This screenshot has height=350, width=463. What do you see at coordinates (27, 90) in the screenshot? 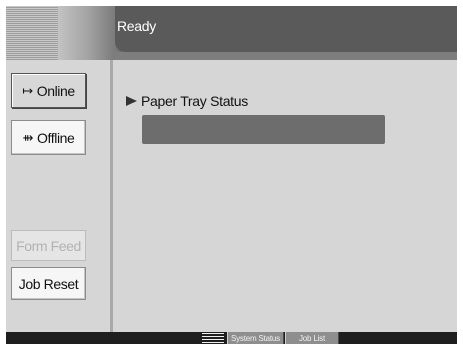
I see `online-arrow-icon: ↦` at bounding box center [27, 90].